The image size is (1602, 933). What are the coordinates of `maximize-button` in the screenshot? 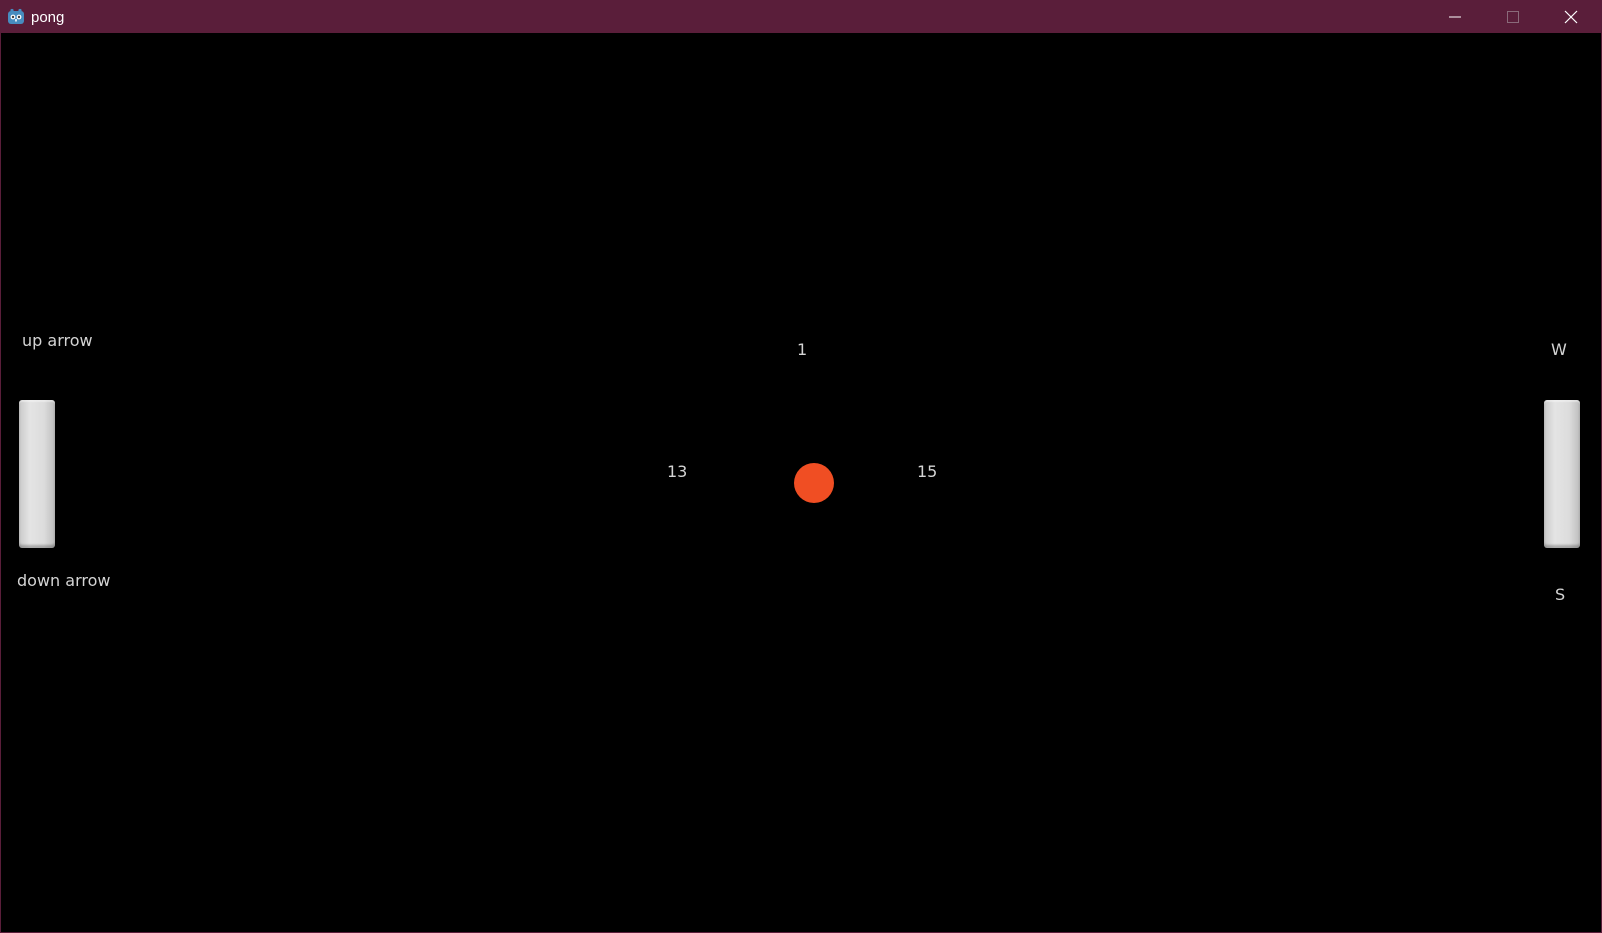 It's located at (1513, 17).